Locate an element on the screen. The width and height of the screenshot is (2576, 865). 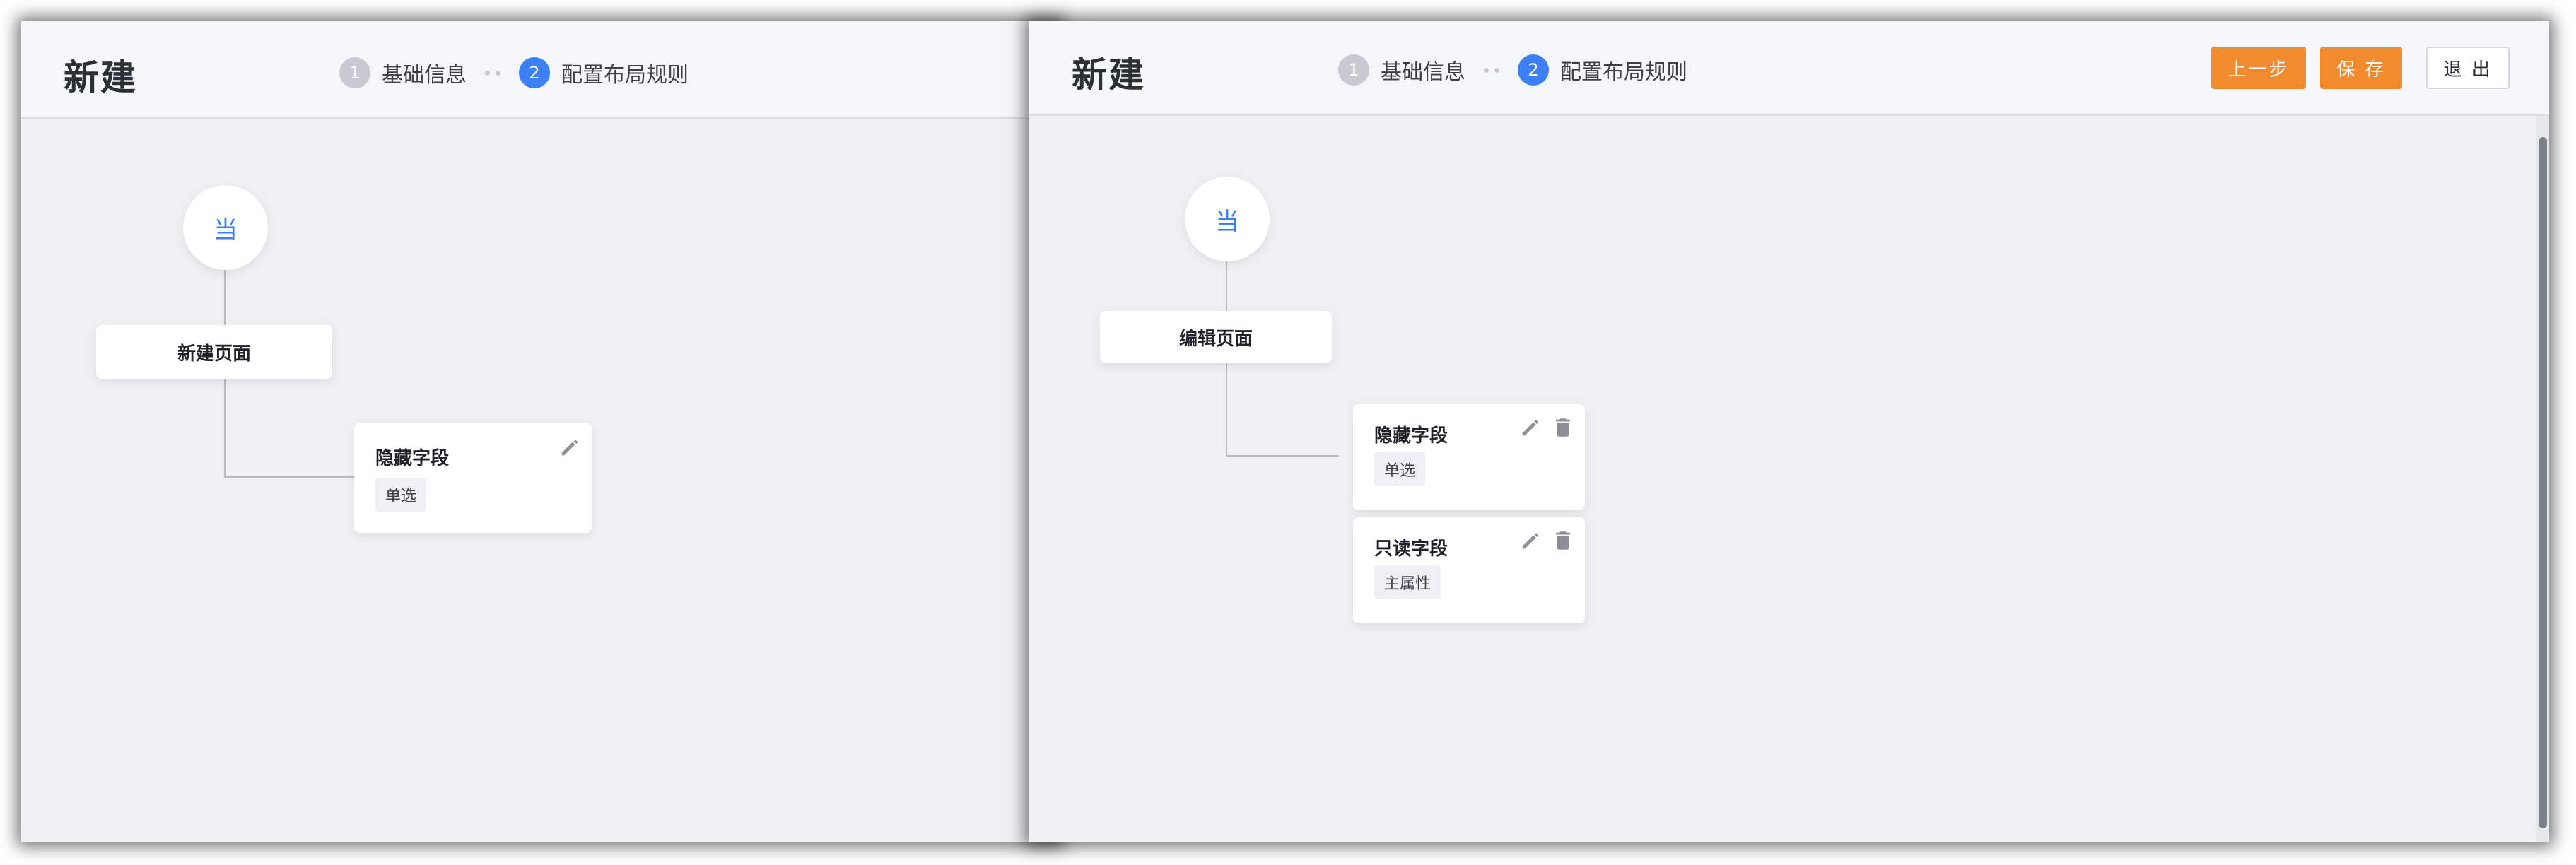
page-header: 新建 1 基础信息 2 配置布局规则 上一步 保 存 退 出 is located at coordinates (1789, 68).